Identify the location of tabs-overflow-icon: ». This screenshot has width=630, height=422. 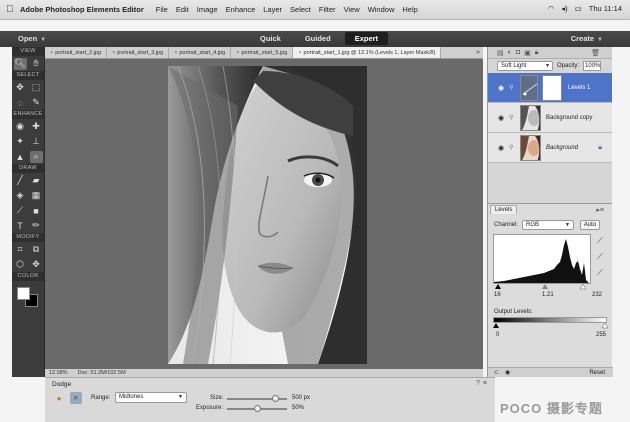
(478, 52).